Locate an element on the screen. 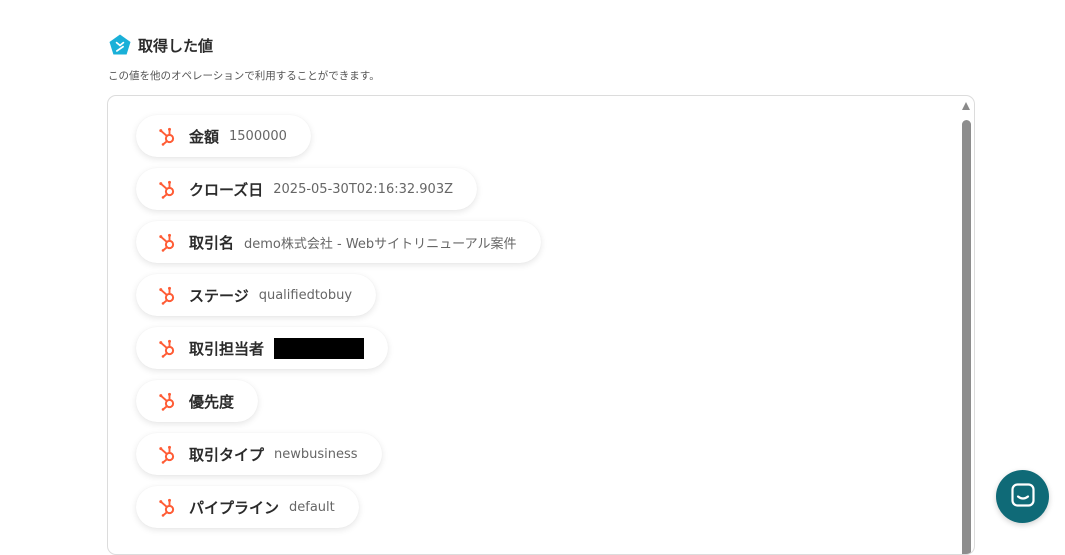 The width and height of the screenshot is (1065, 555). field-chip-pipeline: パイプライン default is located at coordinates (247, 507).